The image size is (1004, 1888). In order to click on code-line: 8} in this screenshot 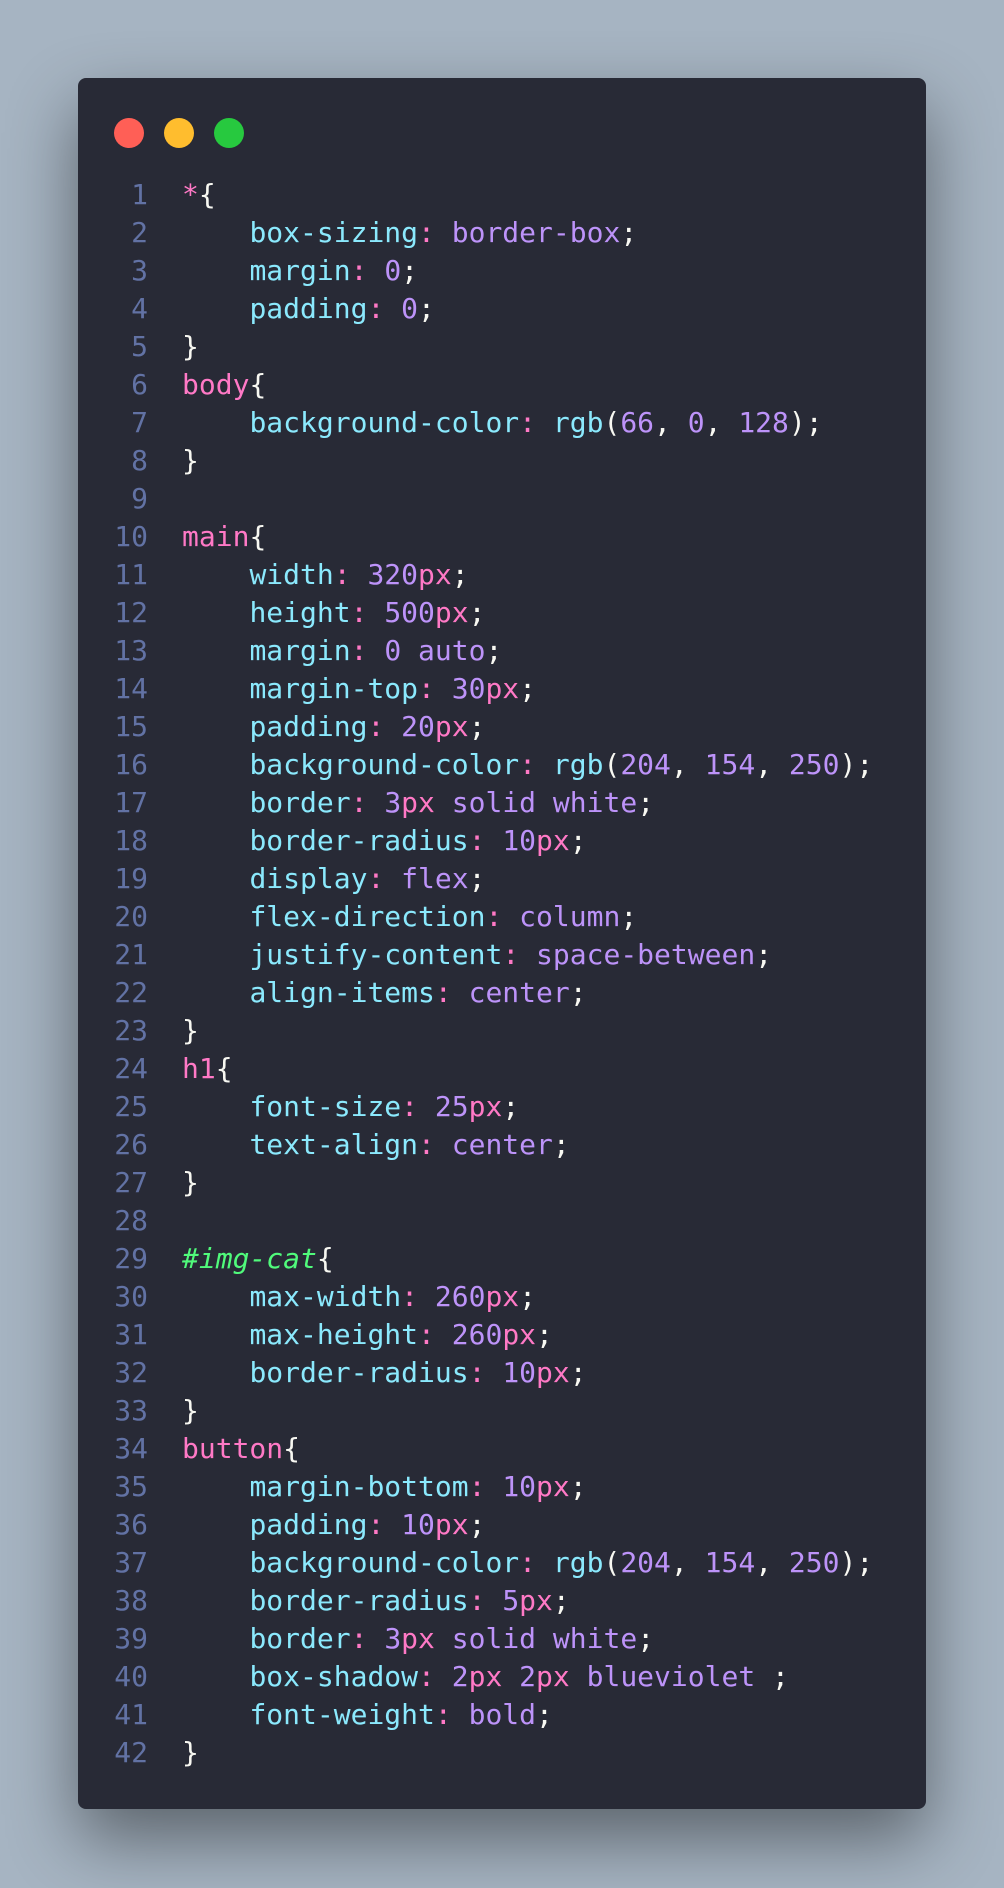, I will do `click(502, 461)`.